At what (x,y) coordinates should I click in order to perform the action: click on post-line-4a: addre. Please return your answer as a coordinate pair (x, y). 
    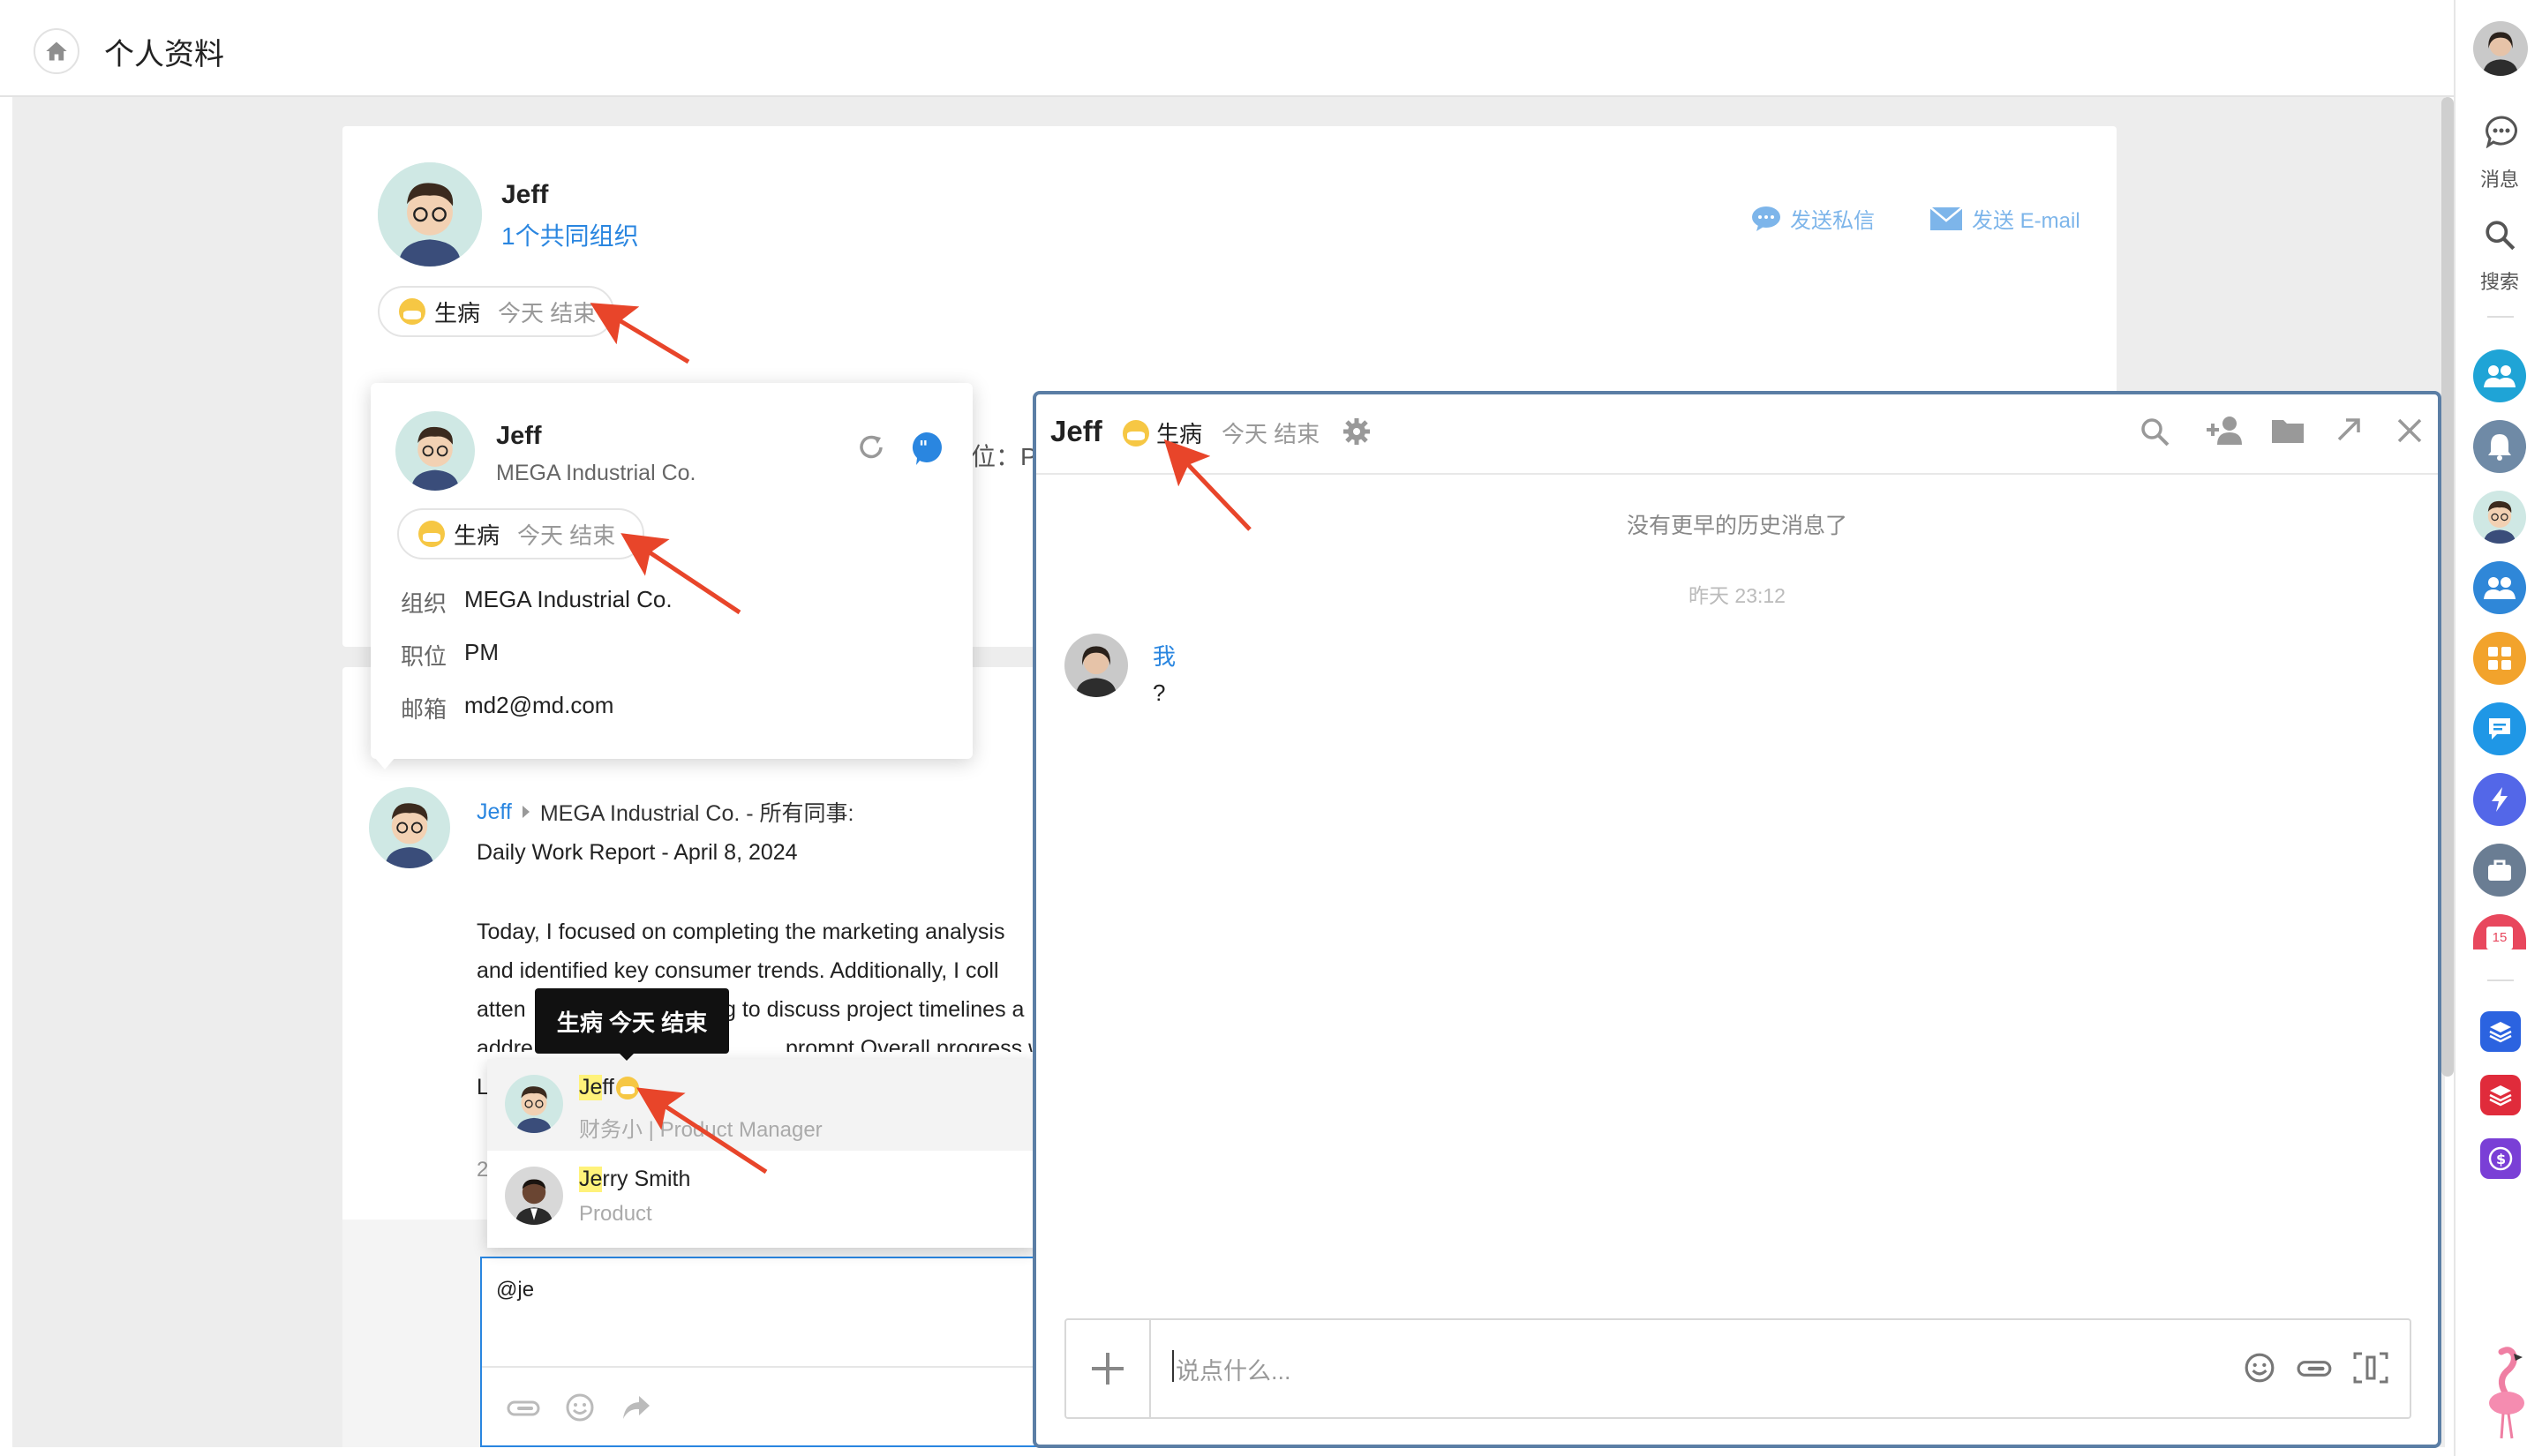
    Looking at the image, I should click on (505, 1044).